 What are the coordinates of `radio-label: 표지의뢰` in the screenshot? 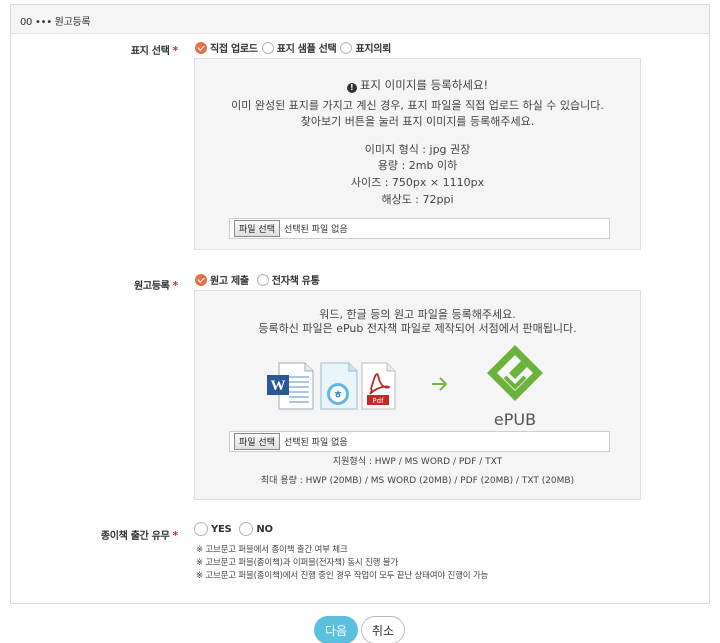 It's located at (373, 49).